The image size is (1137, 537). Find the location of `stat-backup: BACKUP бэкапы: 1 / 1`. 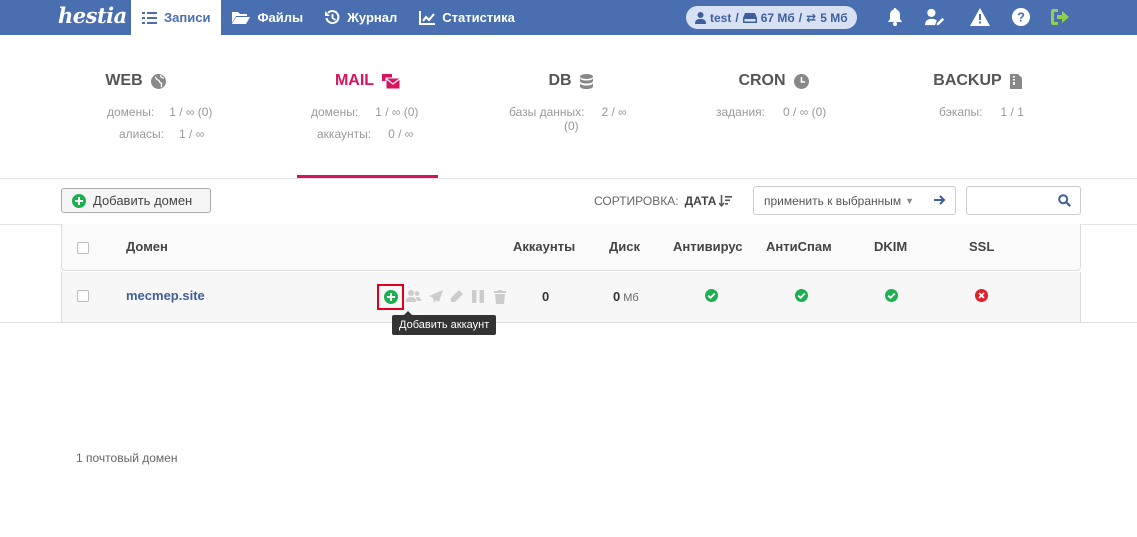

stat-backup: BACKUP бэкапы: 1 / 1 is located at coordinates (977, 107).